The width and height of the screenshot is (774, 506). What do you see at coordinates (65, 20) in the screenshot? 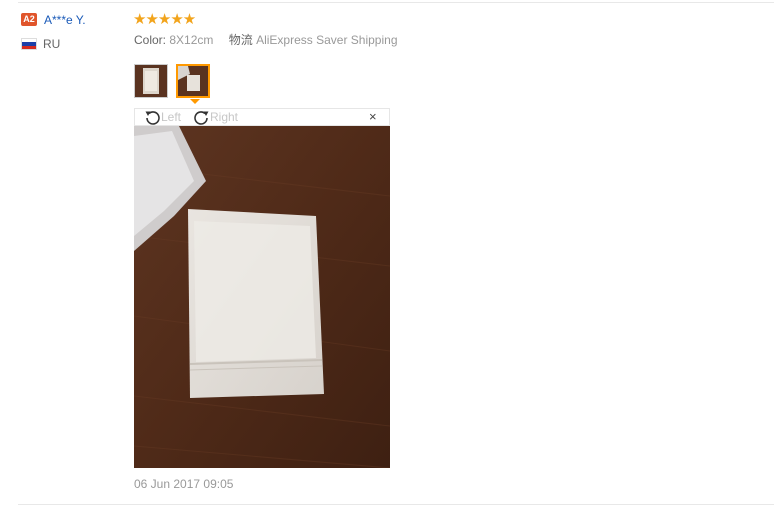
I see `reviewer-name-link: A***e Y.` at bounding box center [65, 20].